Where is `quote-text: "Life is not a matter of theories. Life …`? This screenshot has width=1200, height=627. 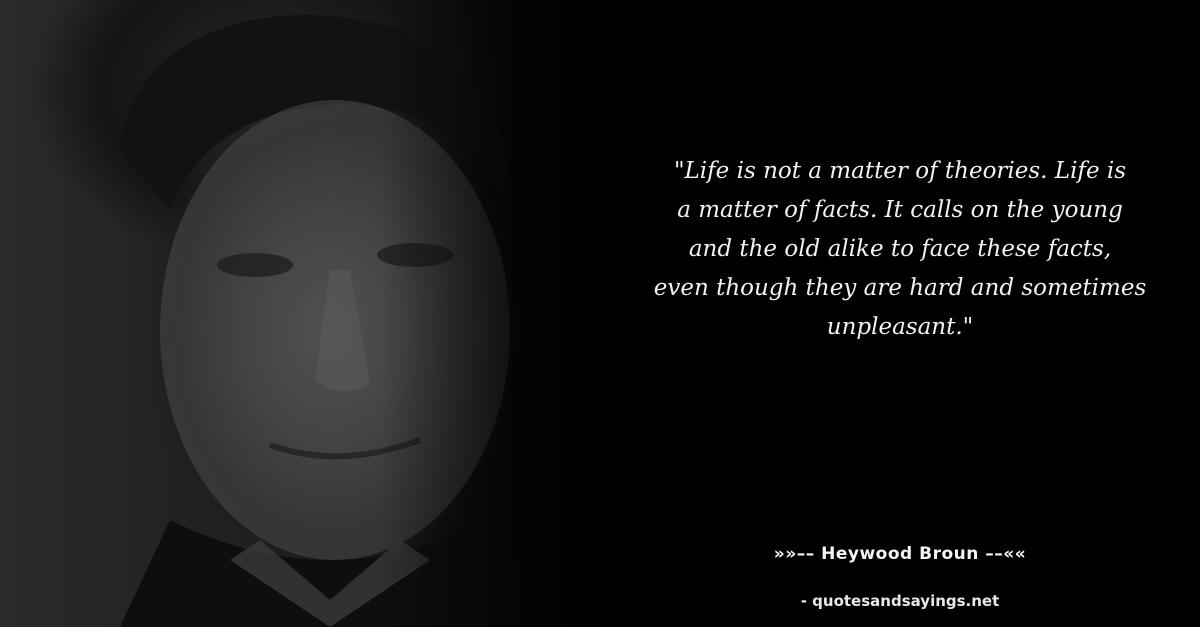
quote-text: "Life is not a matter of theories. Life … is located at coordinates (900, 249).